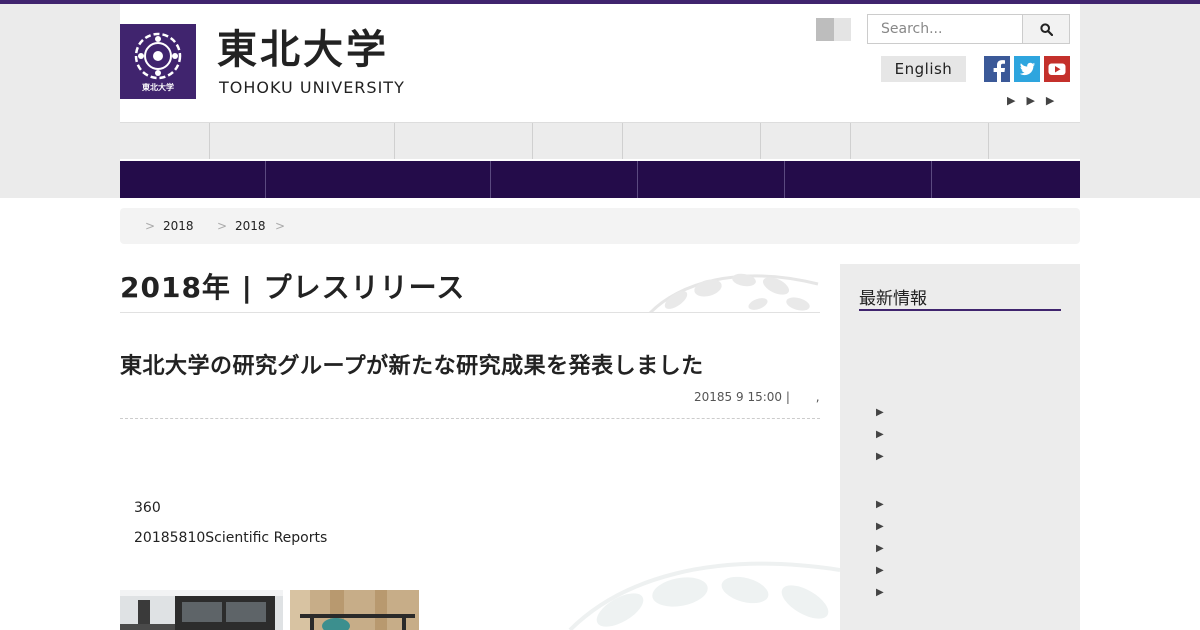 This screenshot has height=630, width=1200. I want to click on background-leaf-pattern-icon, so click(704, 595).